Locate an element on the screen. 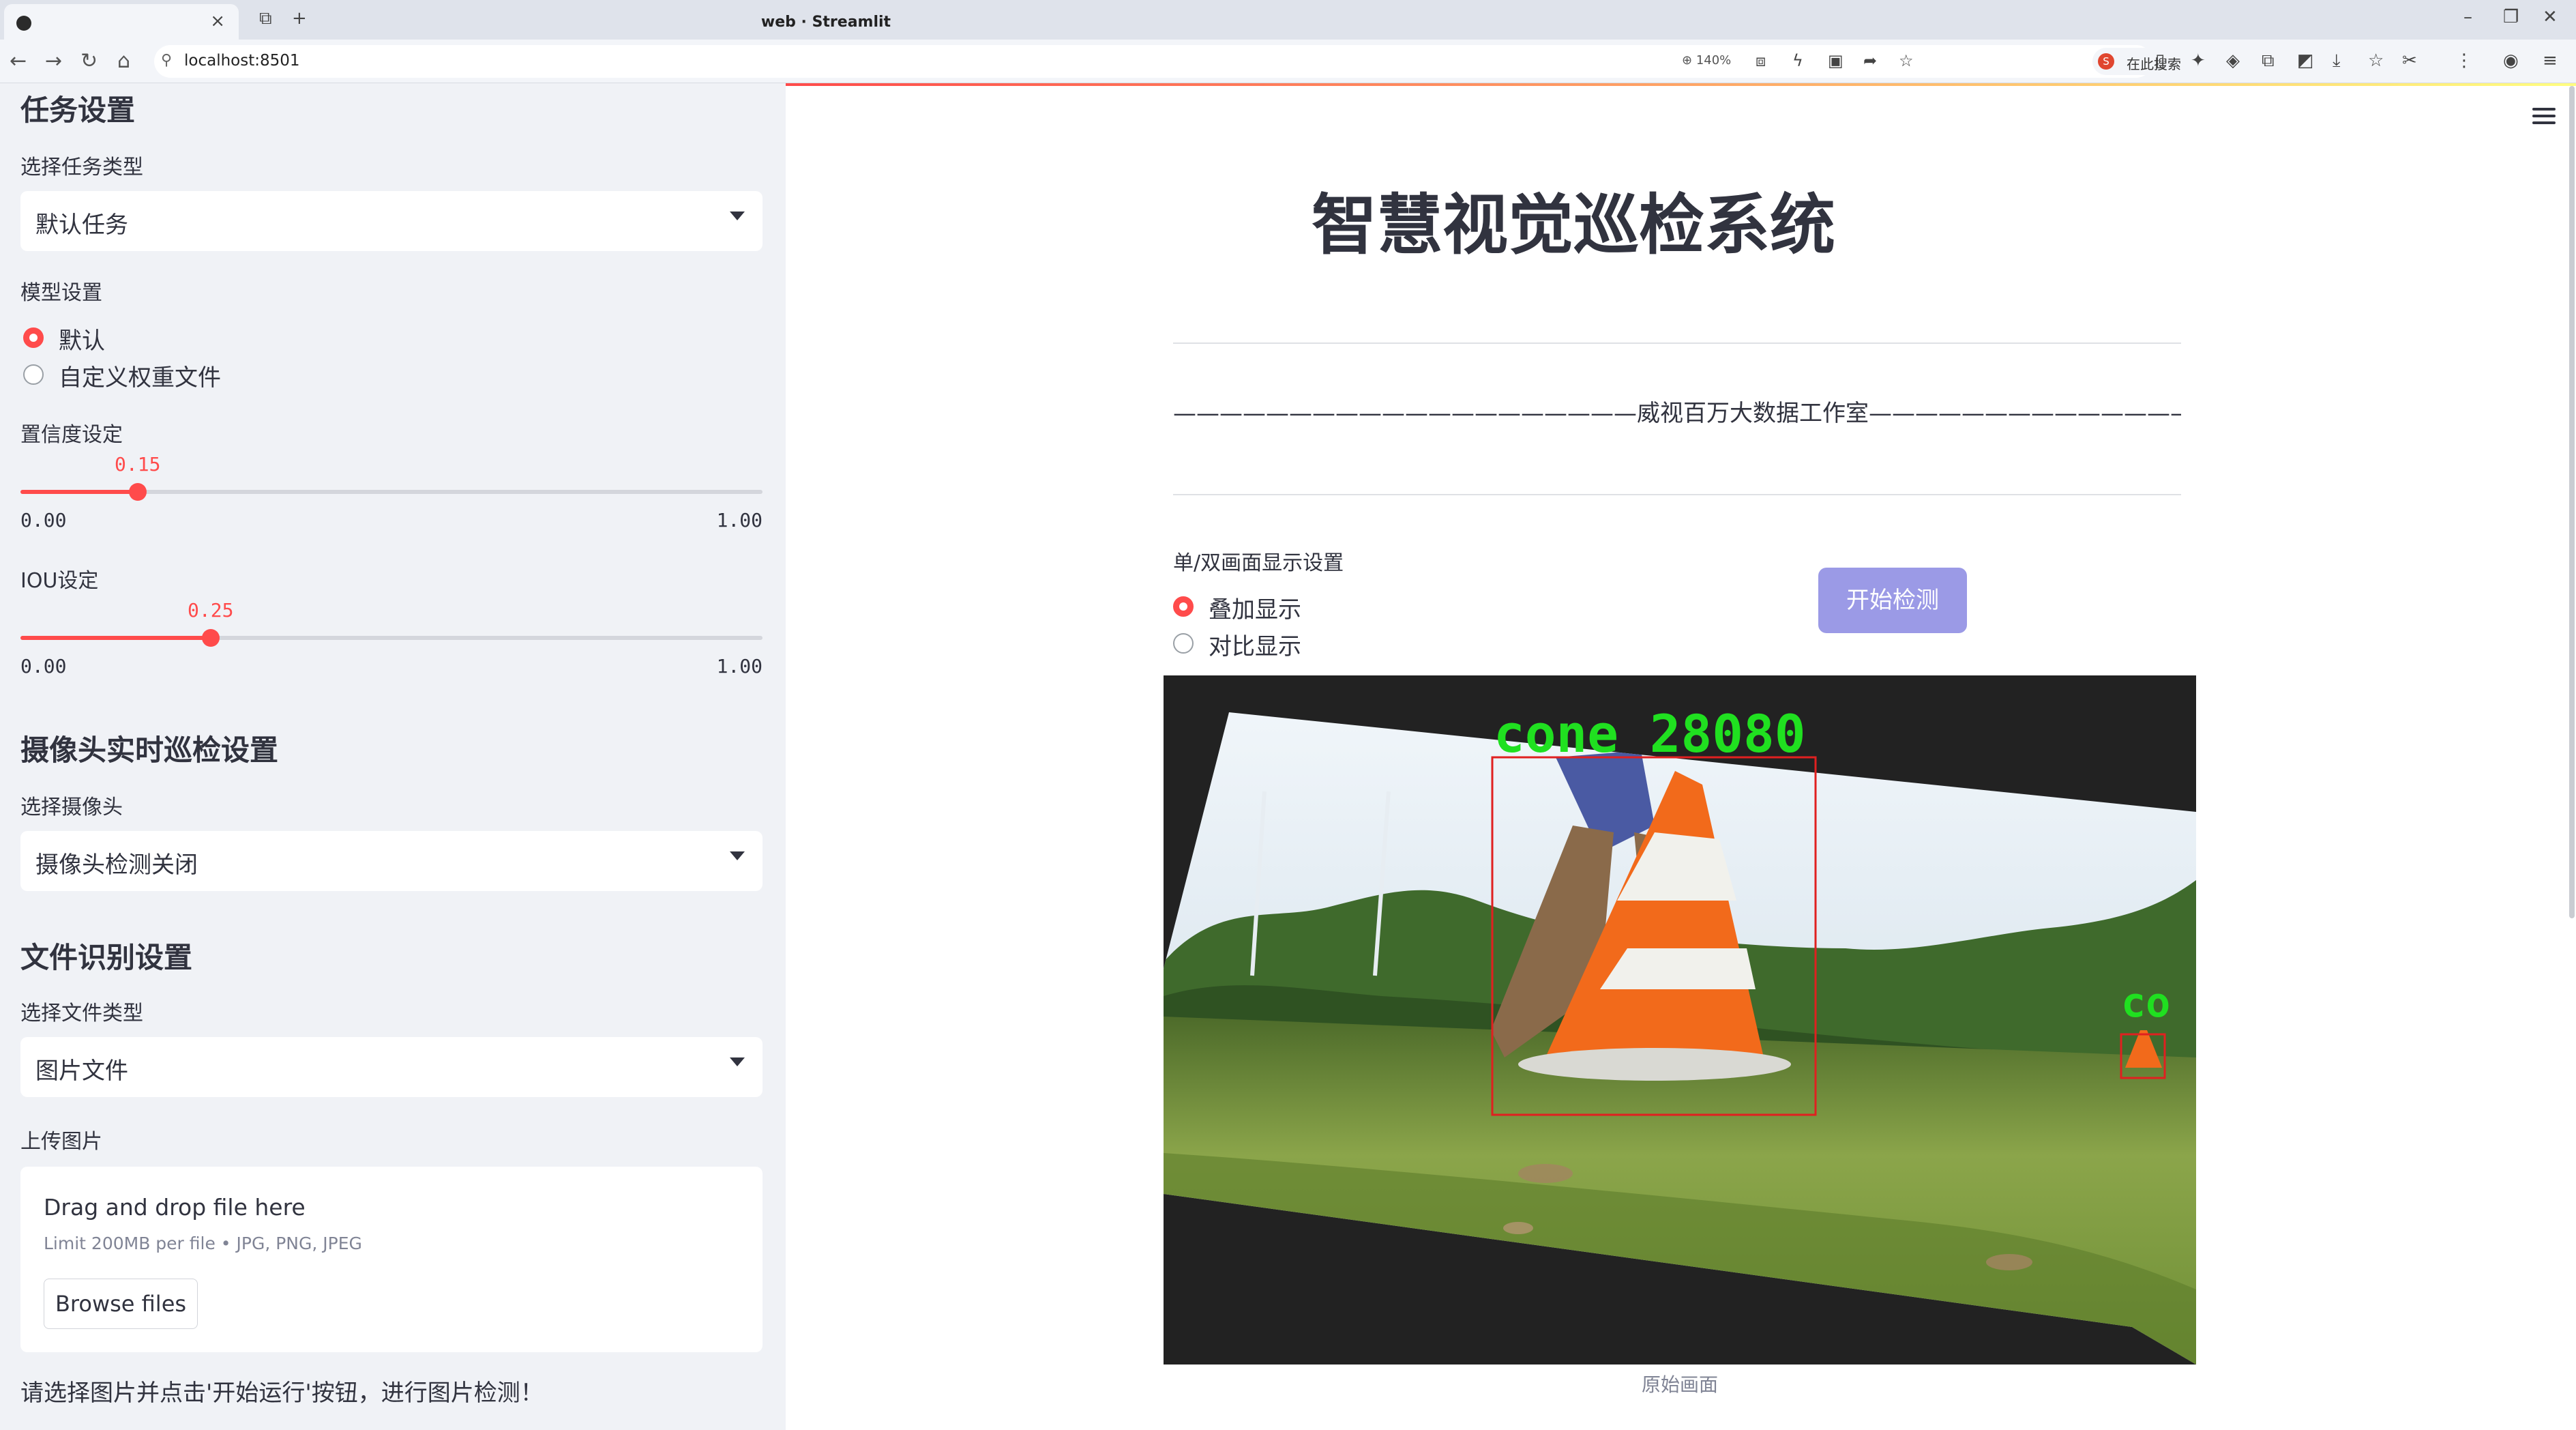 This screenshot has height=1430, width=2576. start-detection-button: 开始检测 is located at coordinates (1892, 600).